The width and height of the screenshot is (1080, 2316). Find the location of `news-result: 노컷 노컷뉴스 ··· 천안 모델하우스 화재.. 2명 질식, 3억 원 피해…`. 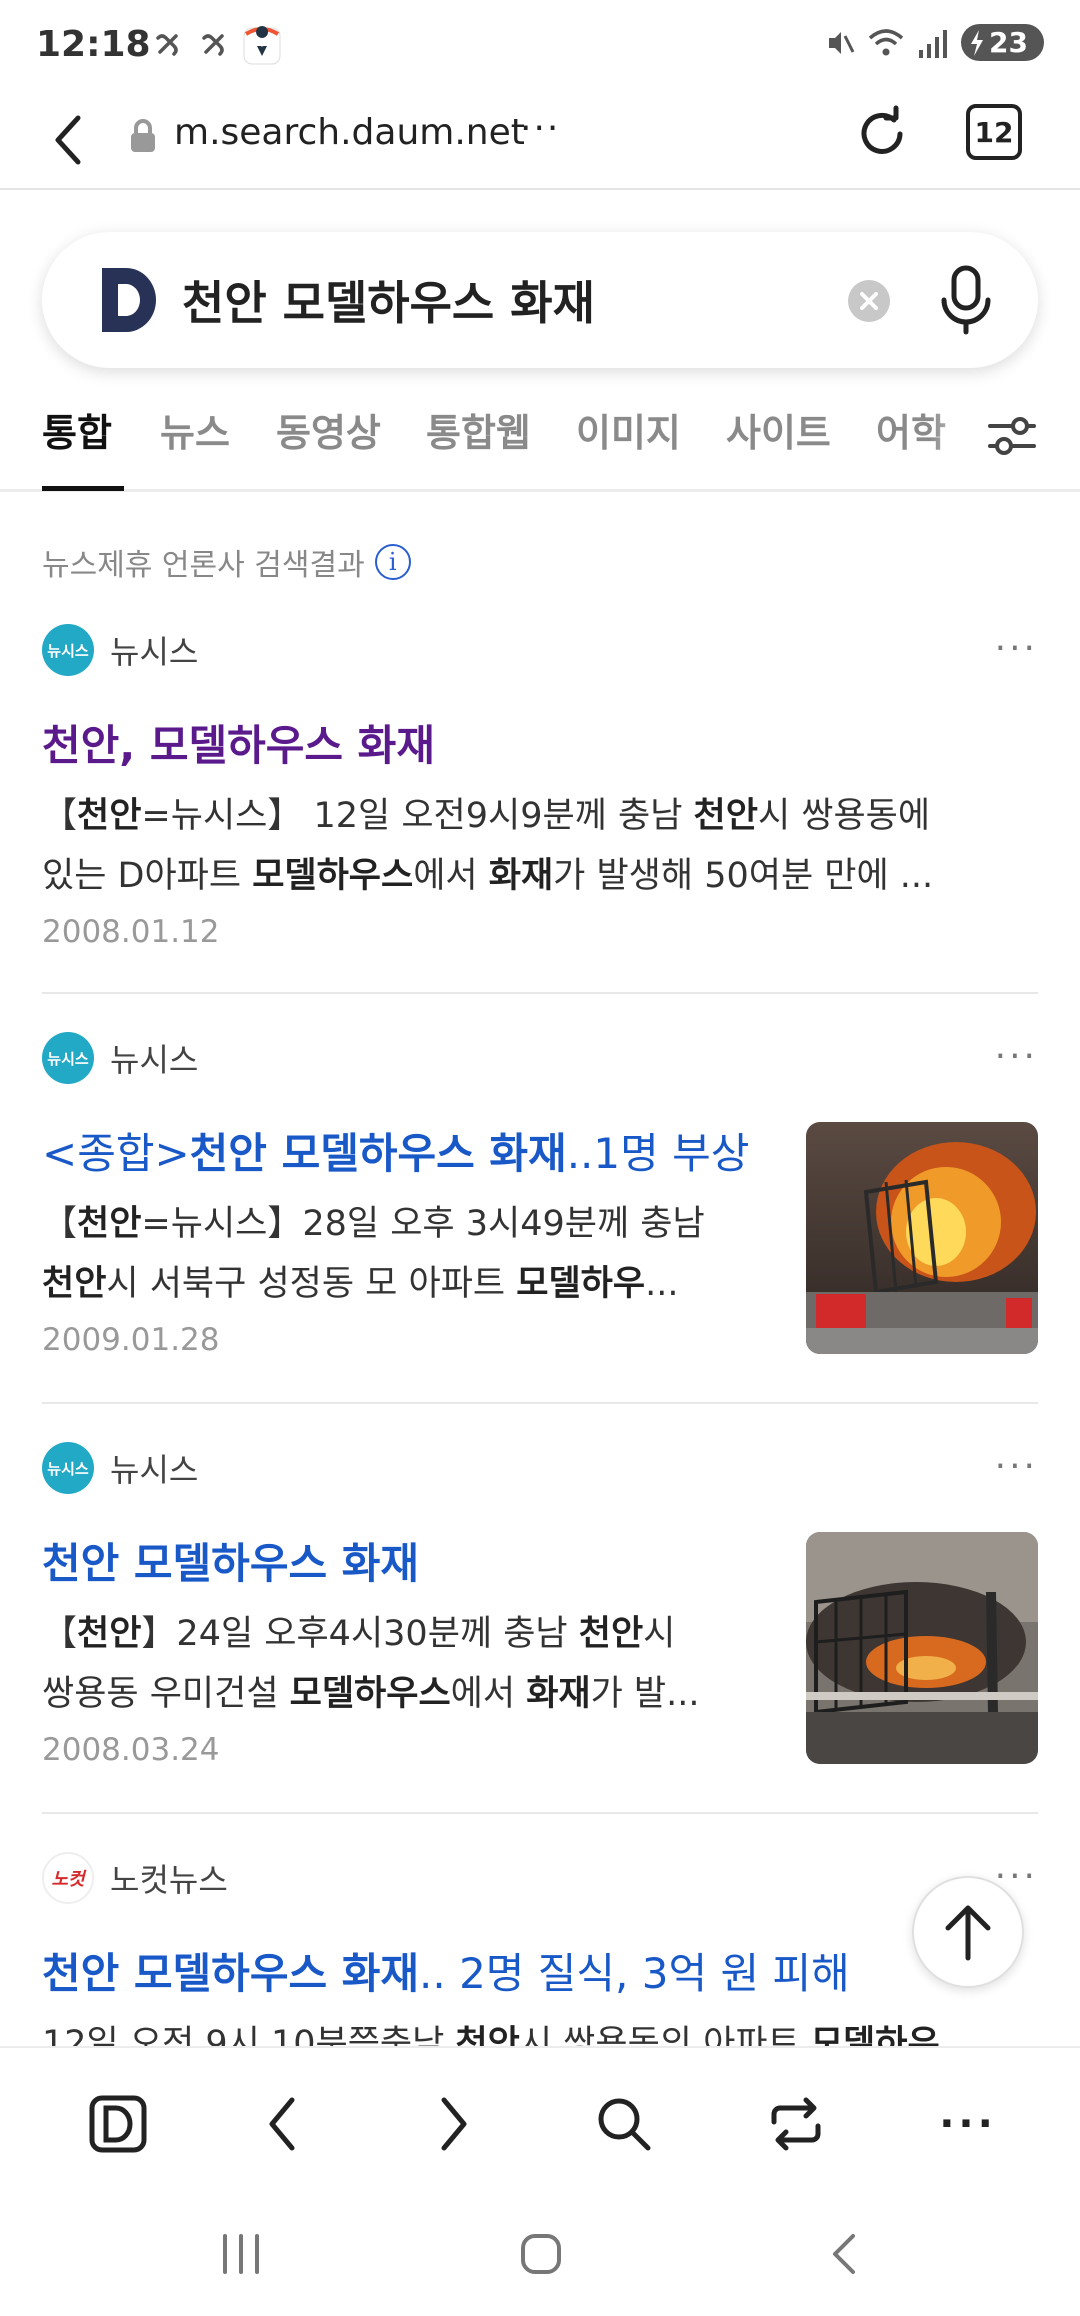

news-result: 노컷 노컷뉴스 ··· 천안 모델하우스 화재.. 2명 질식, 3억 원 피해… is located at coordinates (540, 1948).